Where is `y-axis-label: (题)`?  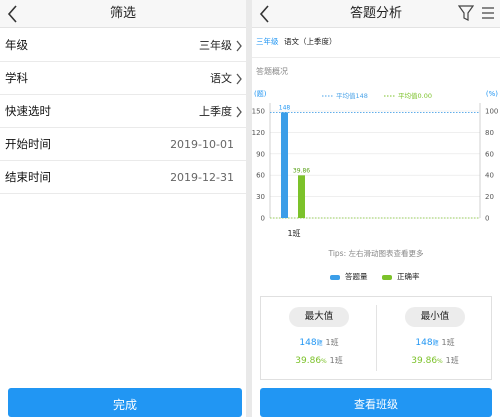 y-axis-label: (题) is located at coordinates (260, 94).